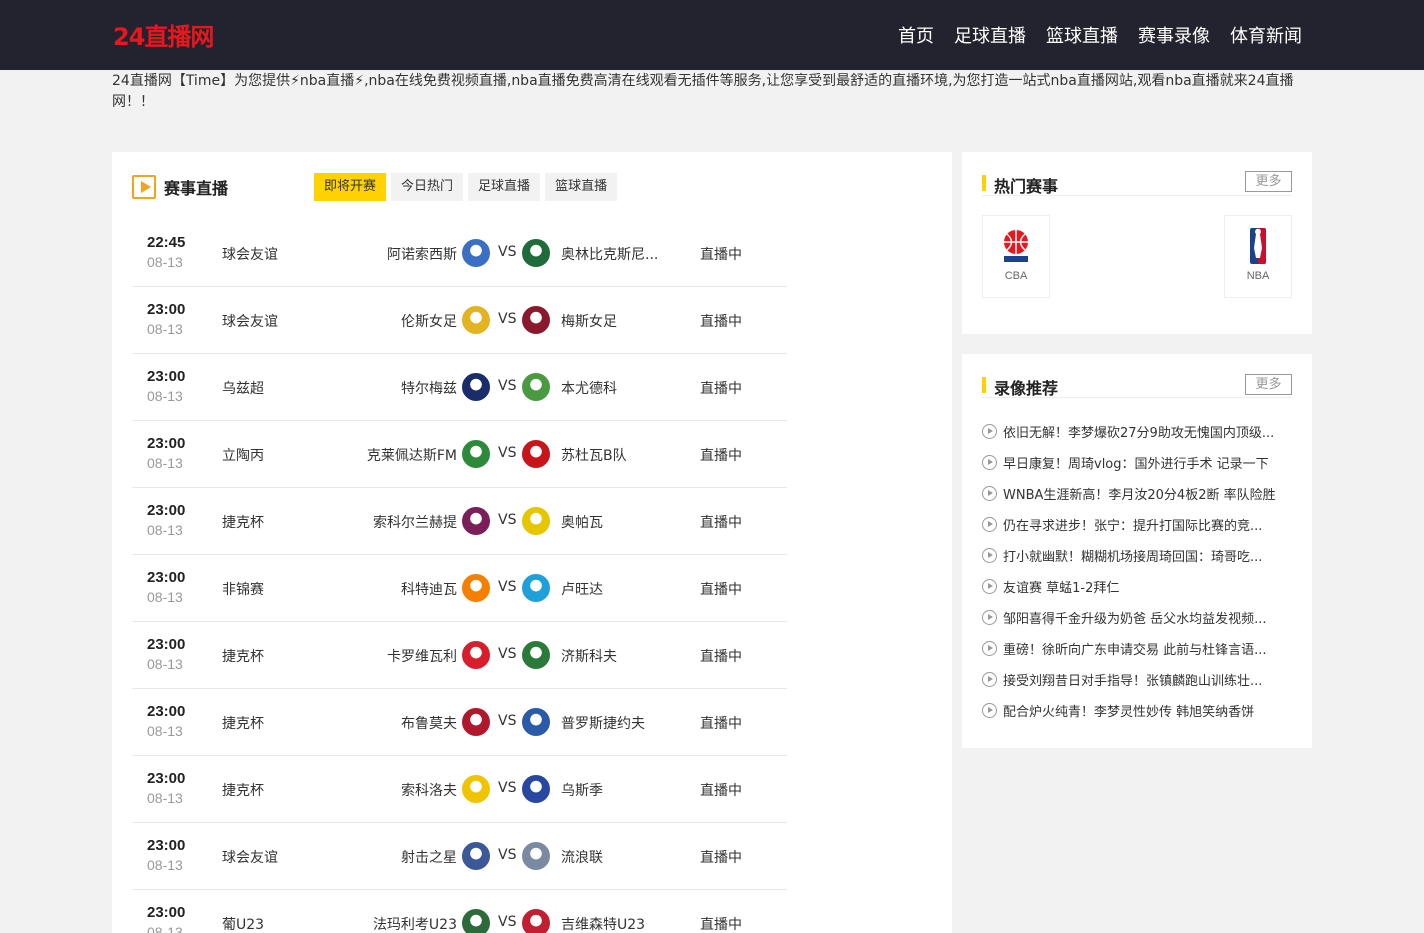 The height and width of the screenshot is (933, 1424). I want to click on match-row: 23:00 08-13 球会友谊 伦斯女足 VS 梅斯女足 直播中, so click(459, 320).